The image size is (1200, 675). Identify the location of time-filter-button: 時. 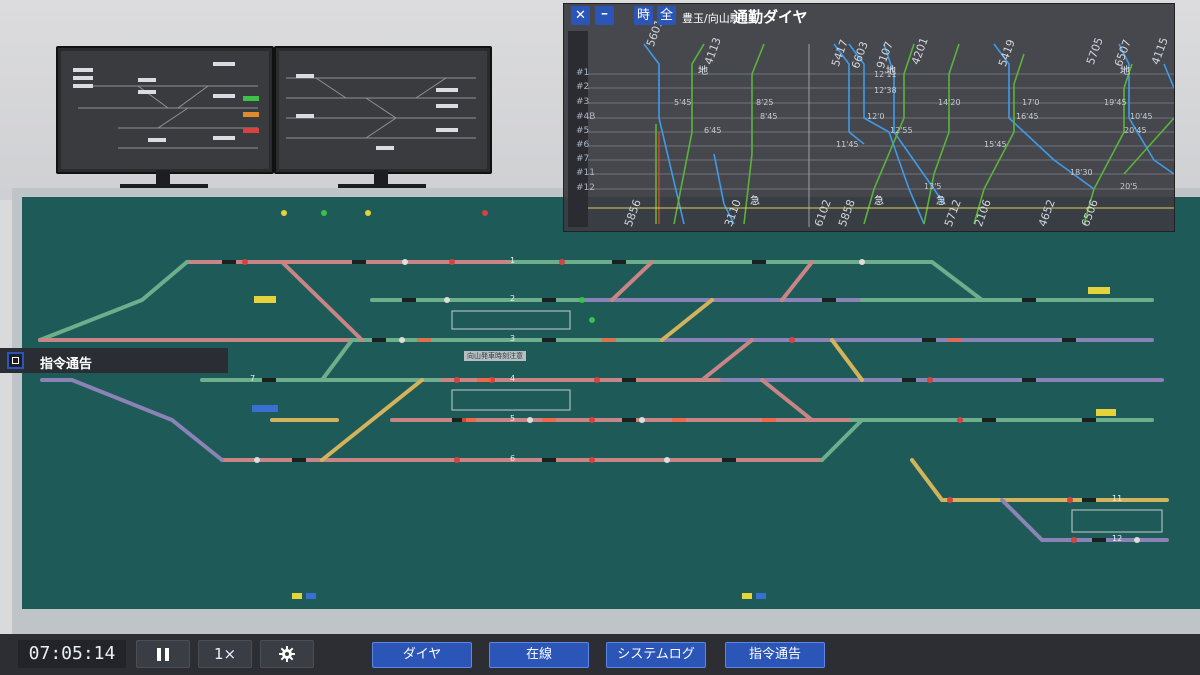
(643, 15).